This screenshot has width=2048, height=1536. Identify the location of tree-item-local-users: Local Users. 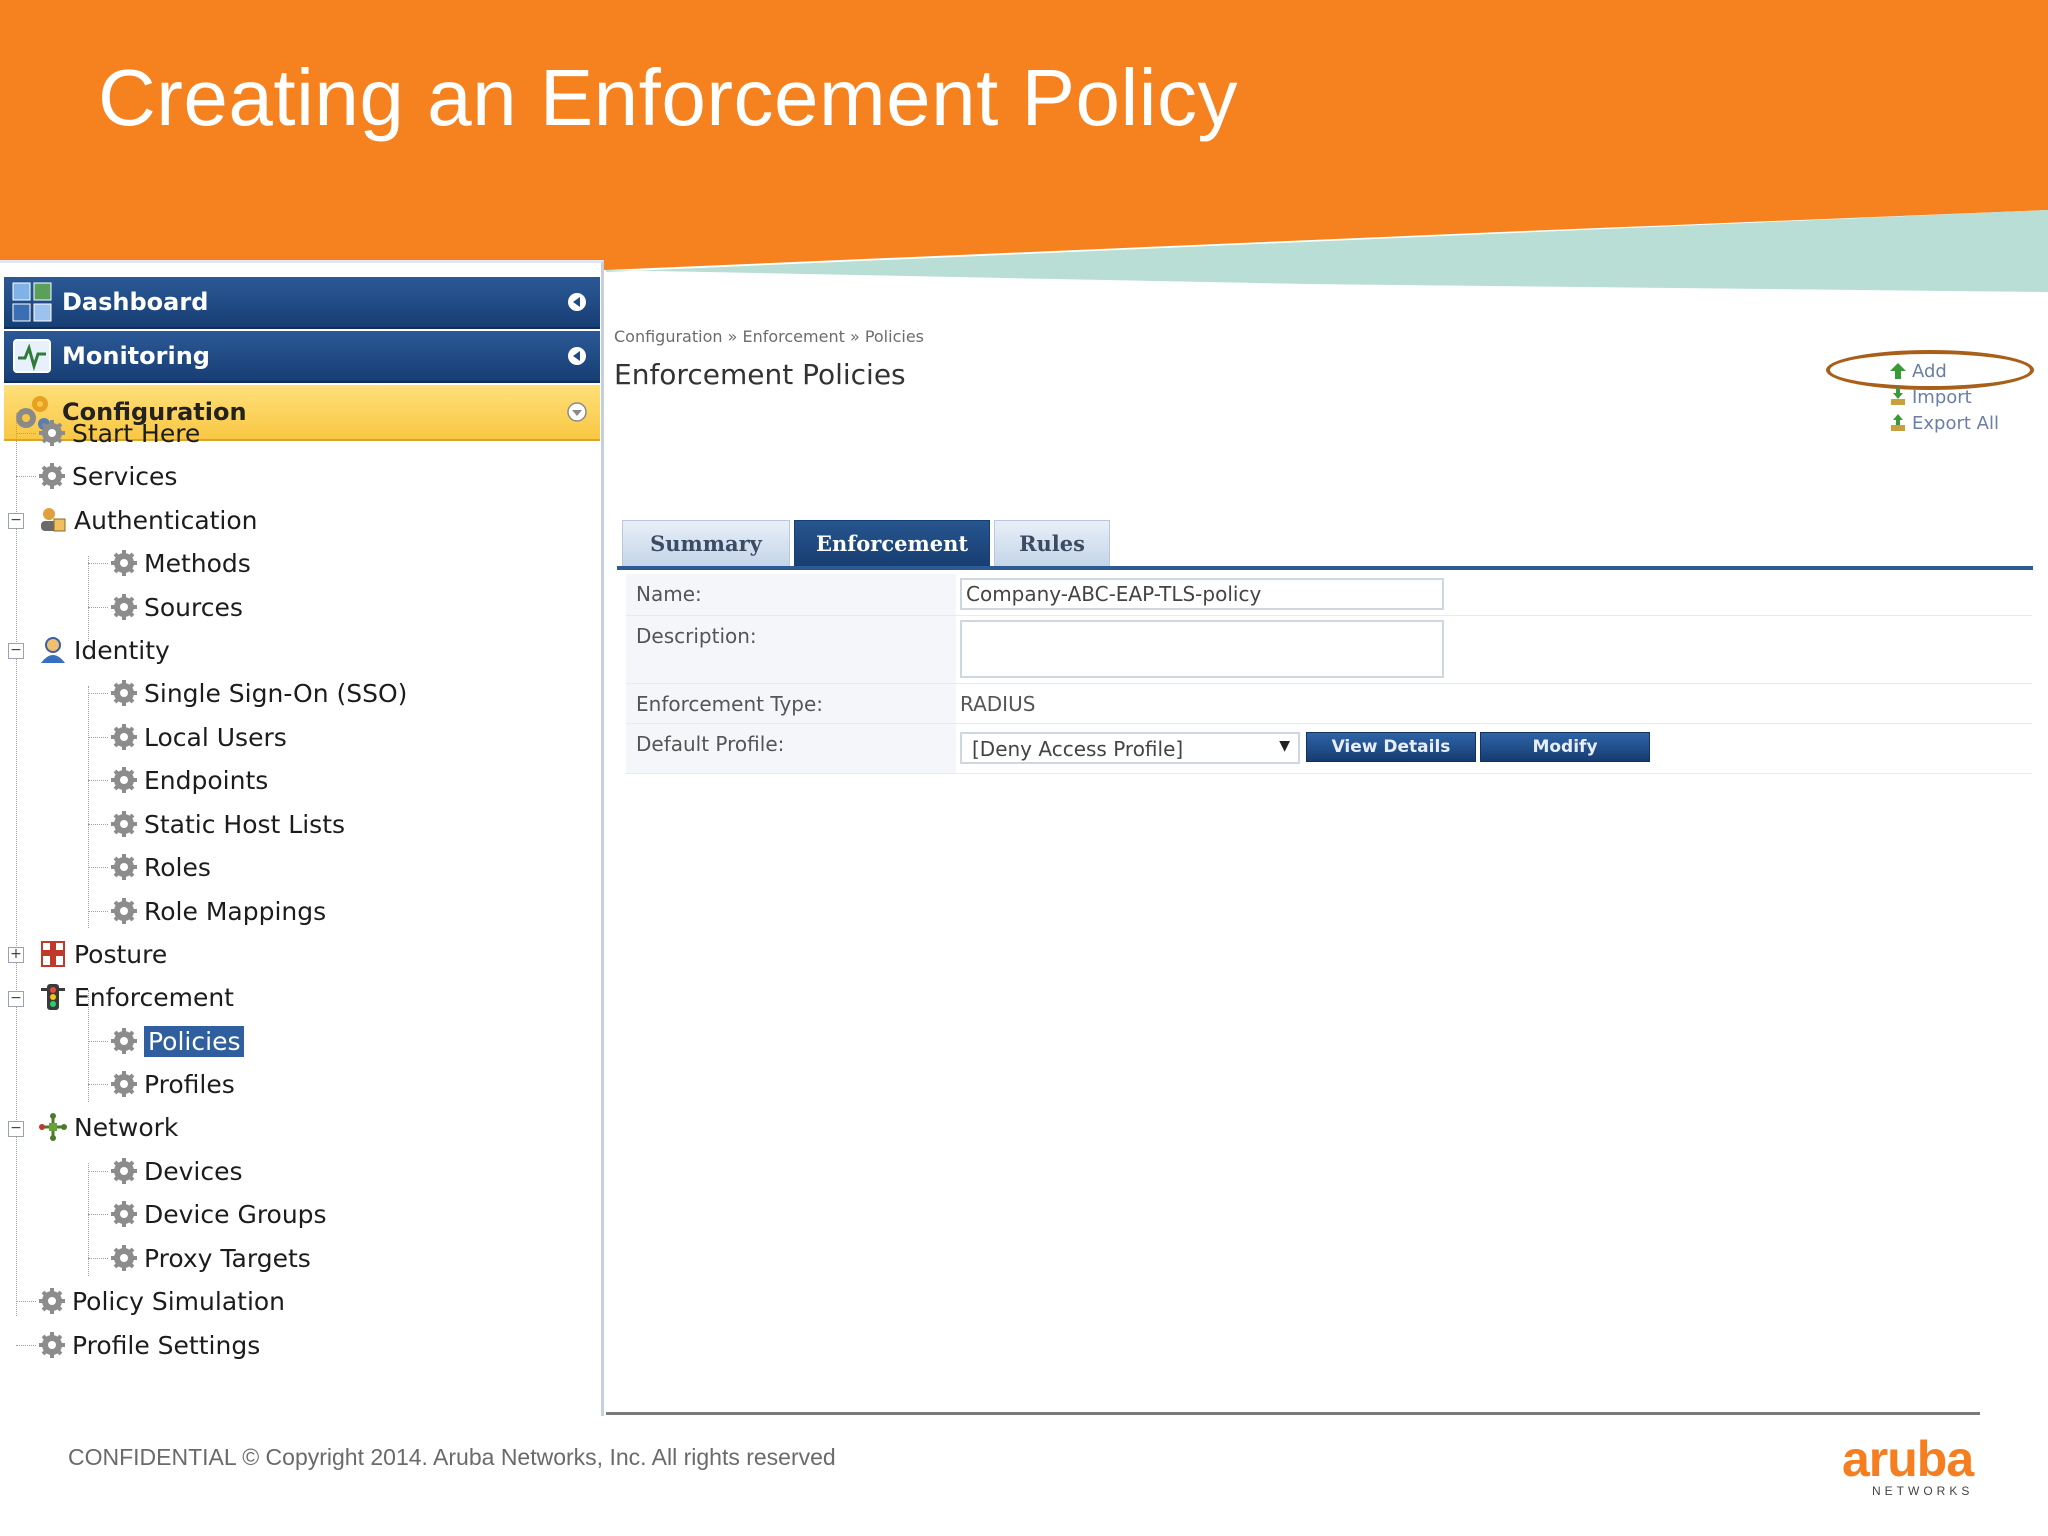
(198, 737).